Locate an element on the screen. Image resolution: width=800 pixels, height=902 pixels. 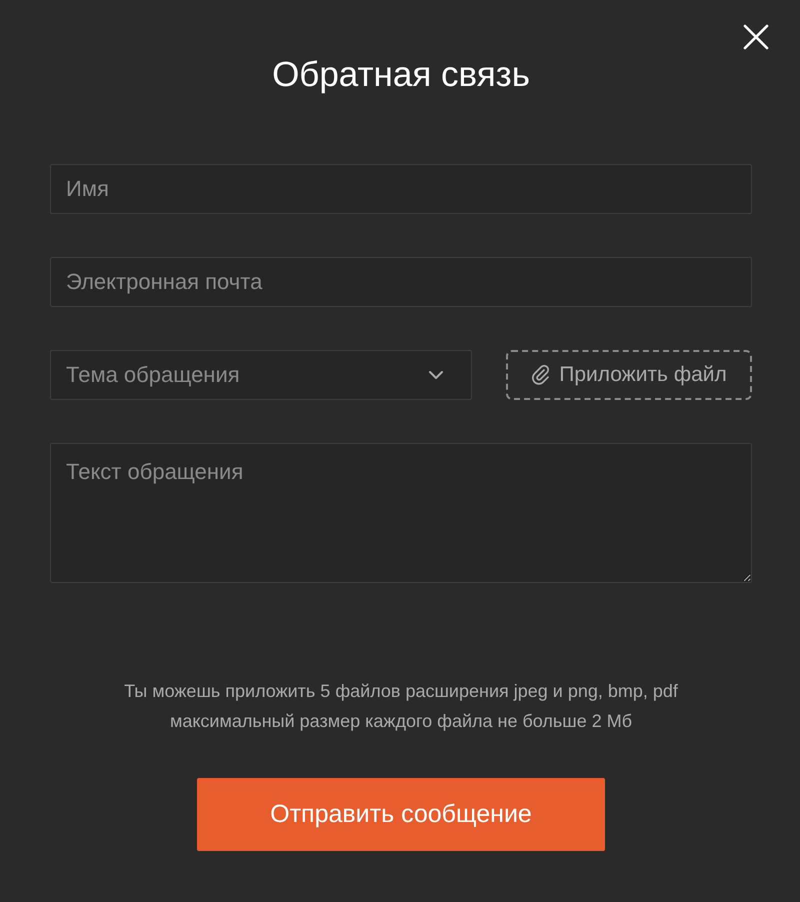
dialog-title: Обратная связь is located at coordinates (401, 75).